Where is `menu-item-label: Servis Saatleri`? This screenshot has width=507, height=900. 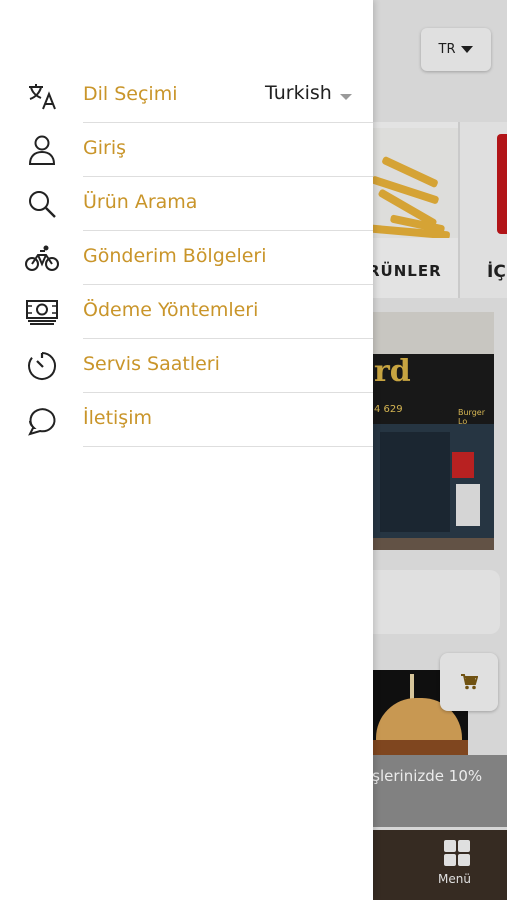 menu-item-label: Servis Saatleri is located at coordinates (151, 364).